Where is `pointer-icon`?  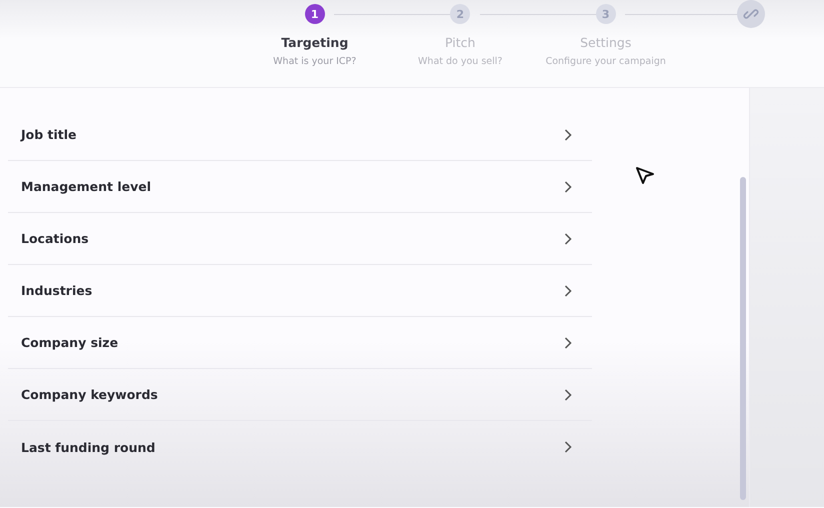
pointer-icon is located at coordinates (645, 176).